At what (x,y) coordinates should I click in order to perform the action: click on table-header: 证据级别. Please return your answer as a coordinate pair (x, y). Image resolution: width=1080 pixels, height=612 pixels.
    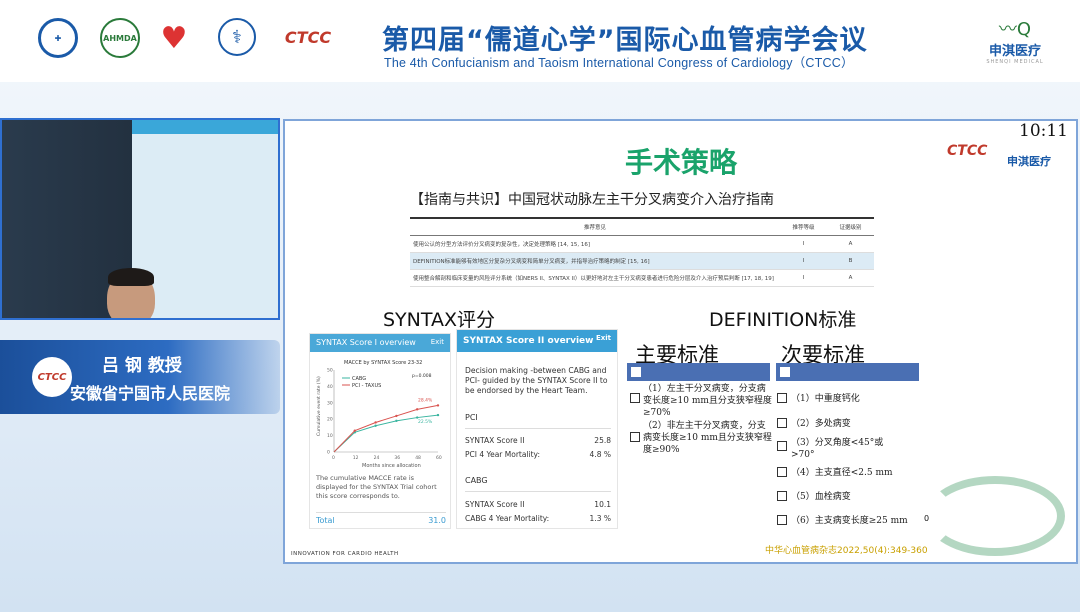
    Looking at the image, I should click on (850, 226).